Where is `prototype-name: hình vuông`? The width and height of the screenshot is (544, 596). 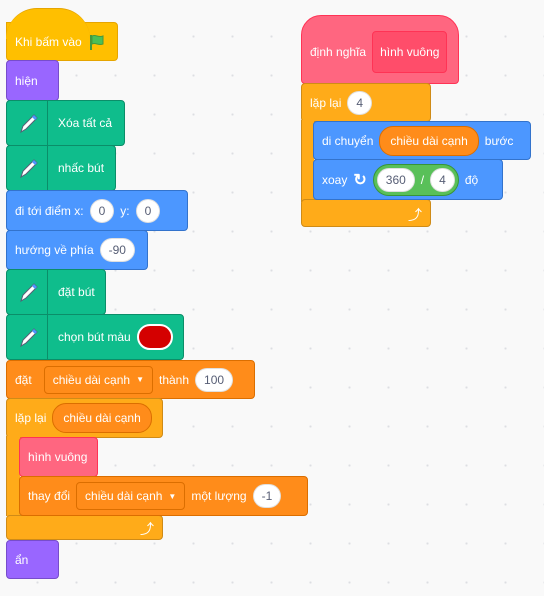
prototype-name: hình vuông is located at coordinates (410, 51).